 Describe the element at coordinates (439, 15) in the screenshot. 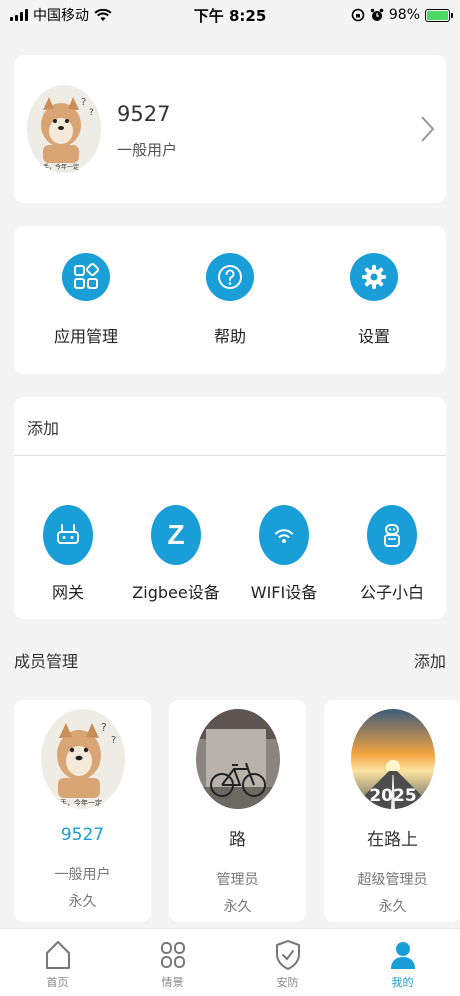

I see `battery-icon` at that location.